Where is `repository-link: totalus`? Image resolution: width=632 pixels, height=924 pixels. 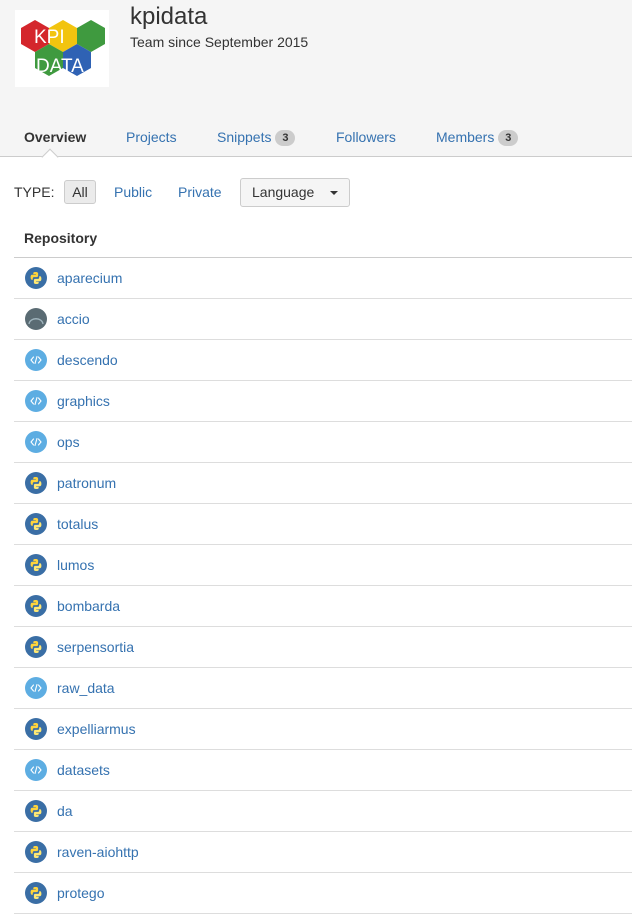 repository-link: totalus is located at coordinates (77, 524).